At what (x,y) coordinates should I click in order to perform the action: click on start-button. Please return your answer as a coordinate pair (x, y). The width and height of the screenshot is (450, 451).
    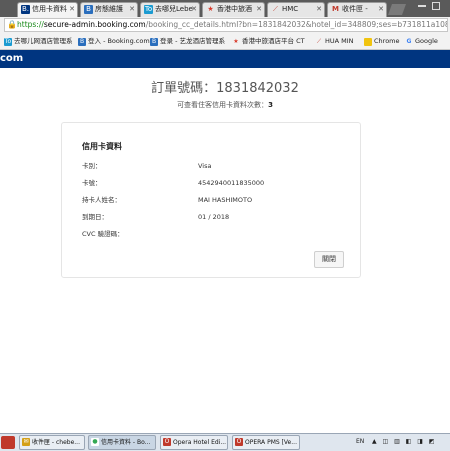
    Looking at the image, I should click on (8, 442).